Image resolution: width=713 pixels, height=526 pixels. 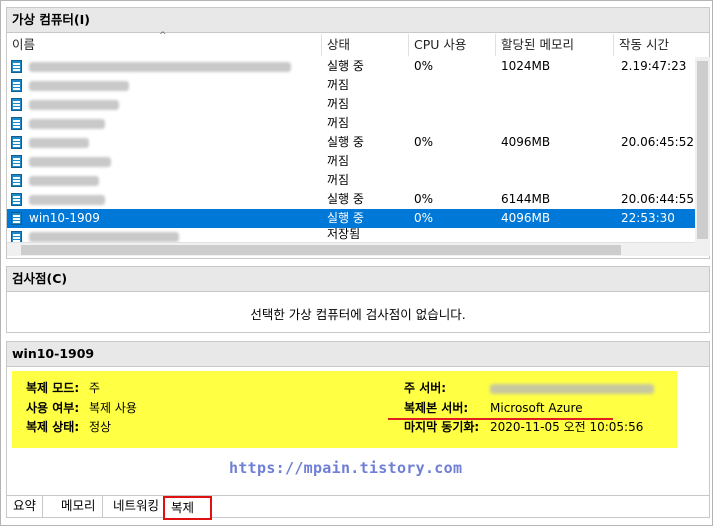 I want to click on checkpoint-empty-message: 선택한 가상 컴퓨터에 검사점이 없습니다., so click(x=358, y=314).